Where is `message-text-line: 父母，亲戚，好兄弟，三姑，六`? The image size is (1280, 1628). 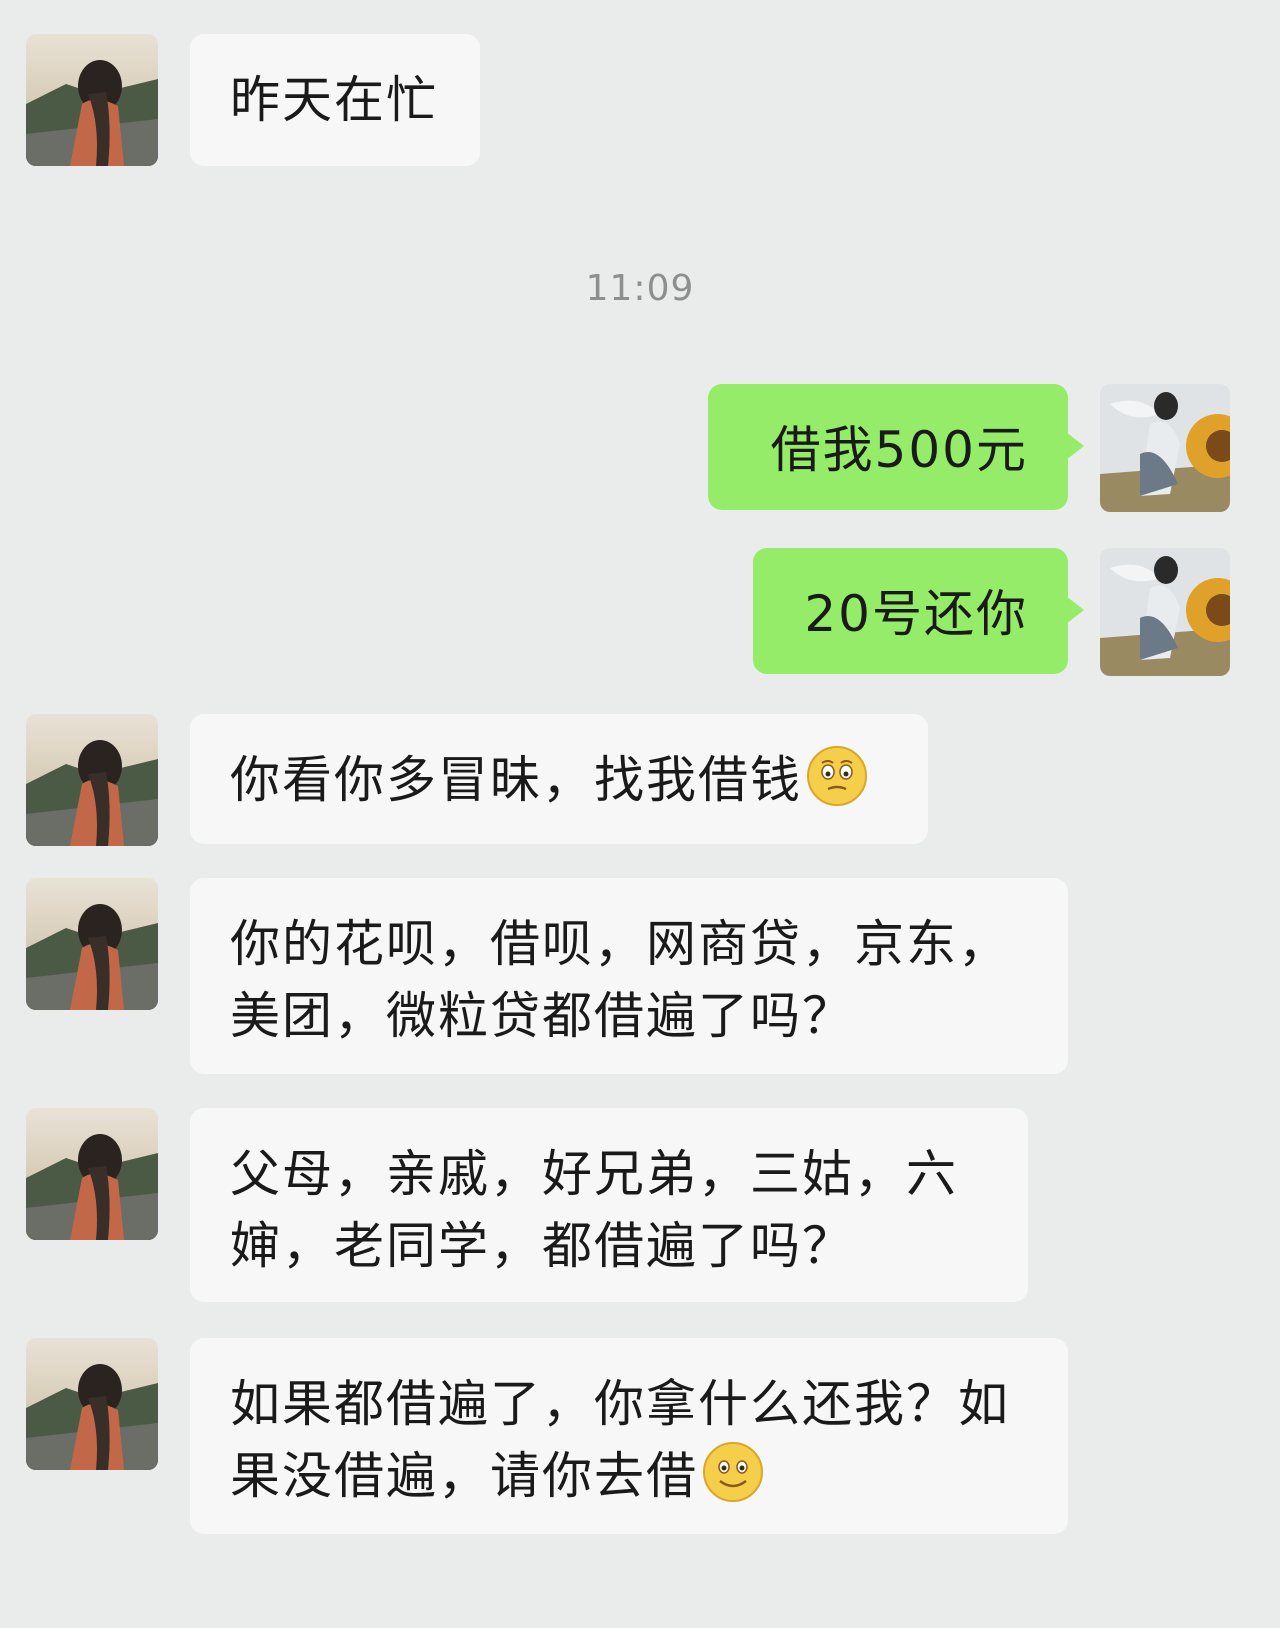
message-text-line: 父母，亲戚，好兄弟，三姑，六 is located at coordinates (594, 1174).